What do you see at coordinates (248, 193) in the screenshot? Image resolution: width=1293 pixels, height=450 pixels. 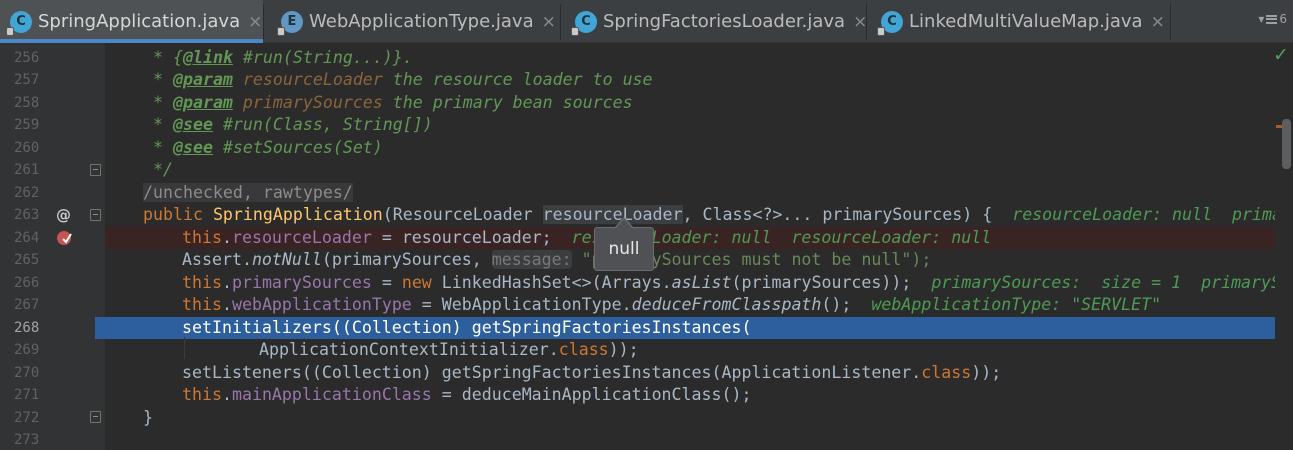 I see `code-line-262: /unchecked, rawtypes/` at bounding box center [248, 193].